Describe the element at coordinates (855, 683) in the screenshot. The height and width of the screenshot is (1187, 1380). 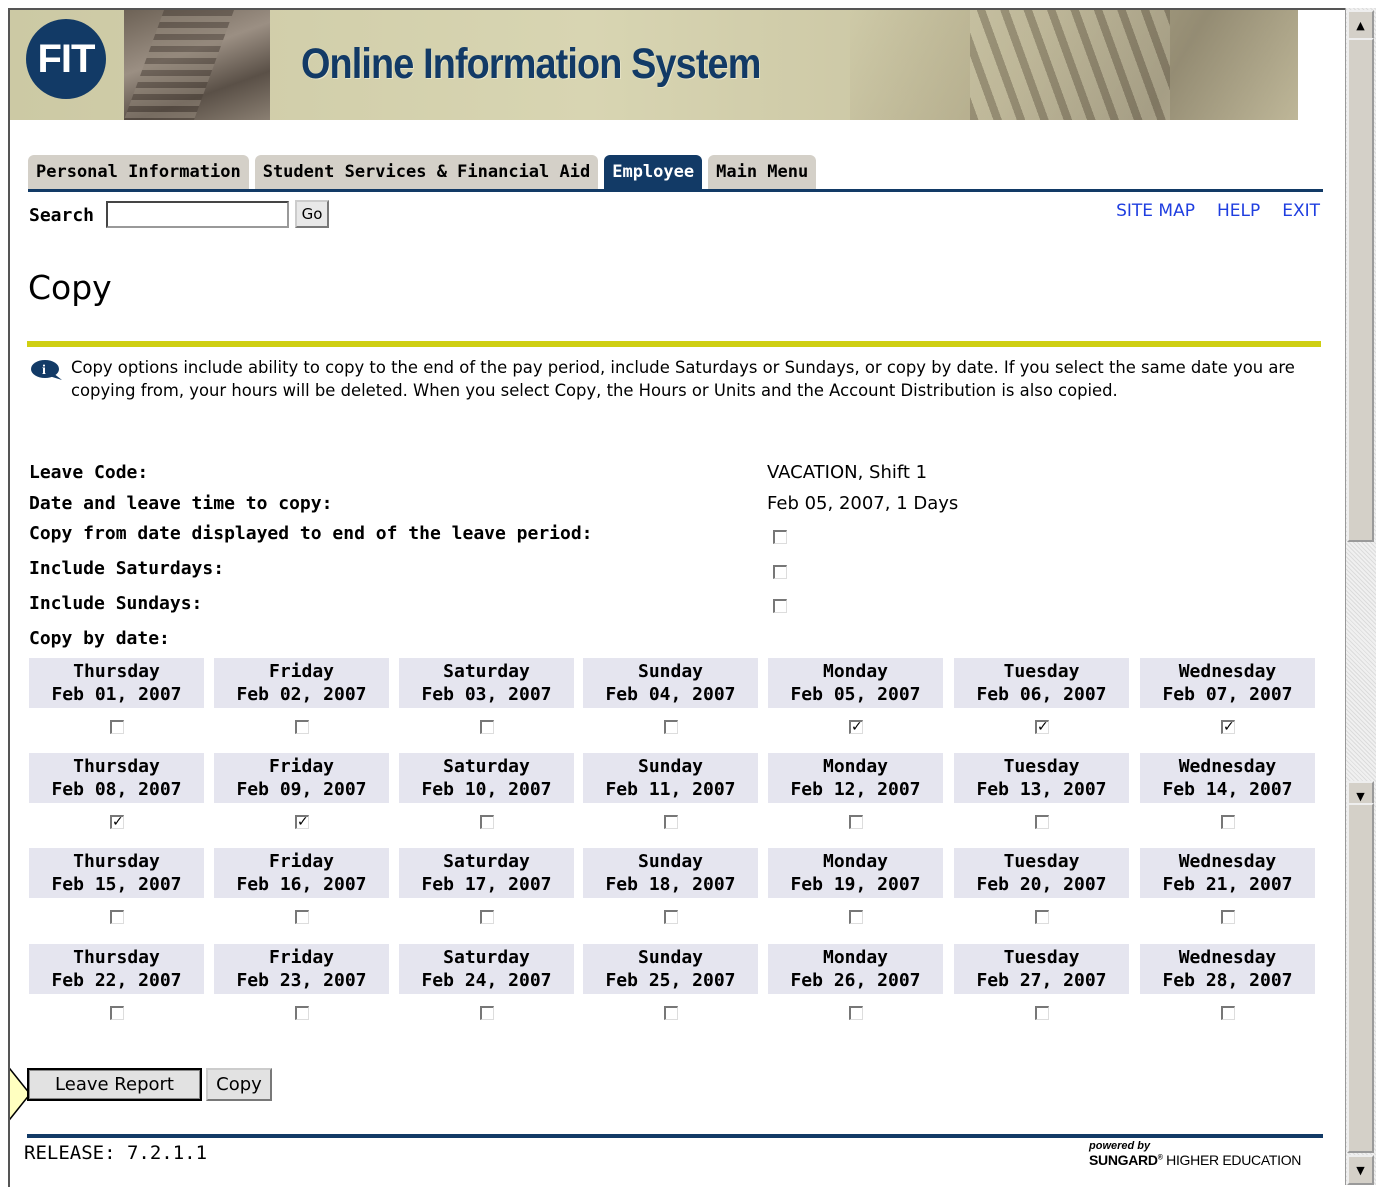
I see `date-cell: Monday Feb 05, 2007` at that location.